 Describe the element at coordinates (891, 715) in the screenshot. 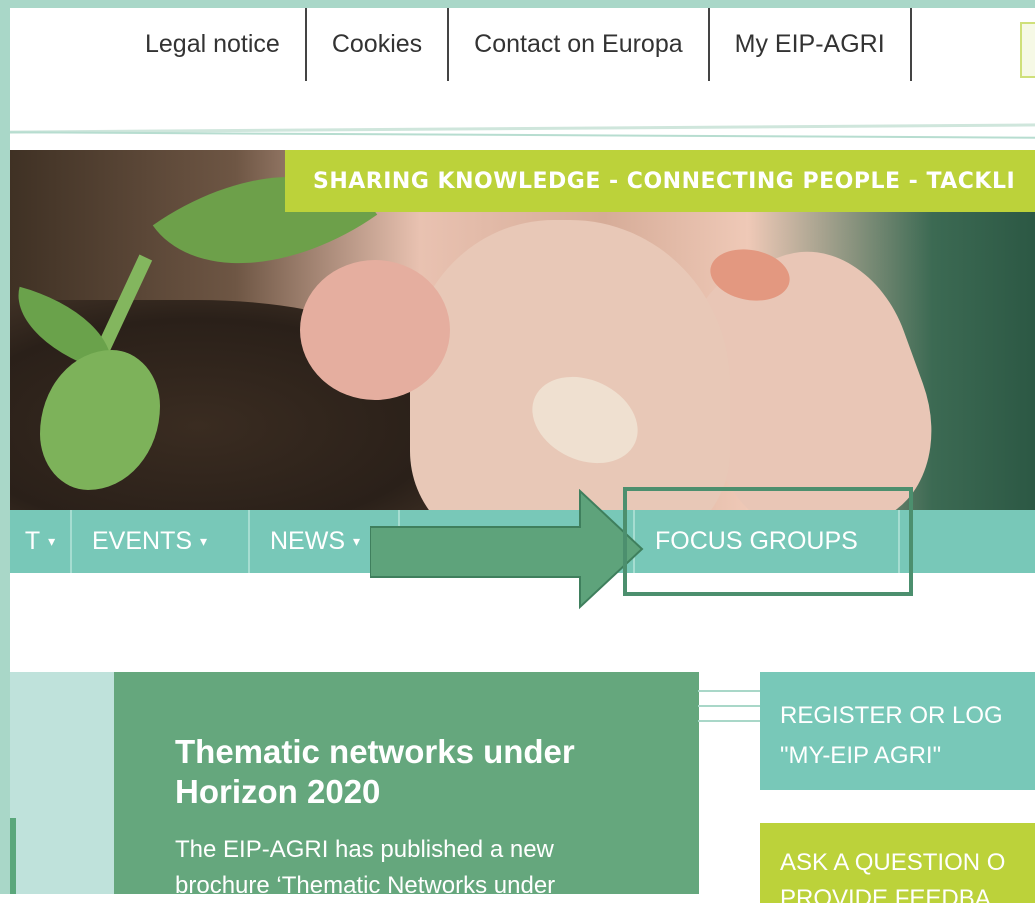

I see `register-line-1: REGISTER OR LOG` at that location.